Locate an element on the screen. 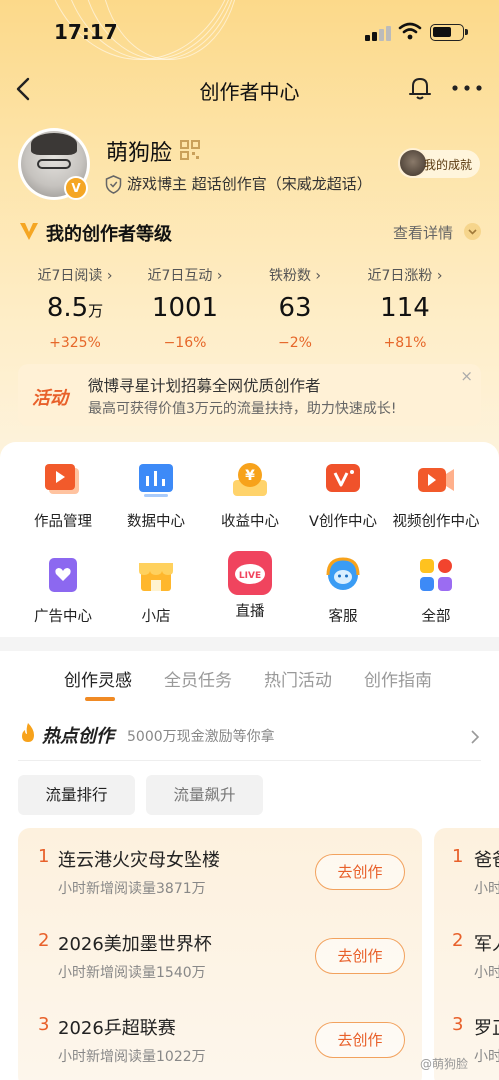 The height and width of the screenshot is (1080, 499). grid-label: 收益中心 is located at coordinates (250, 522).